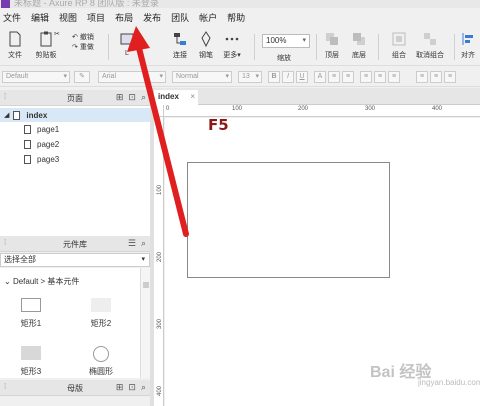 This screenshot has width=480, height=406. I want to click on style-select: Default ▾, so click(36, 77).